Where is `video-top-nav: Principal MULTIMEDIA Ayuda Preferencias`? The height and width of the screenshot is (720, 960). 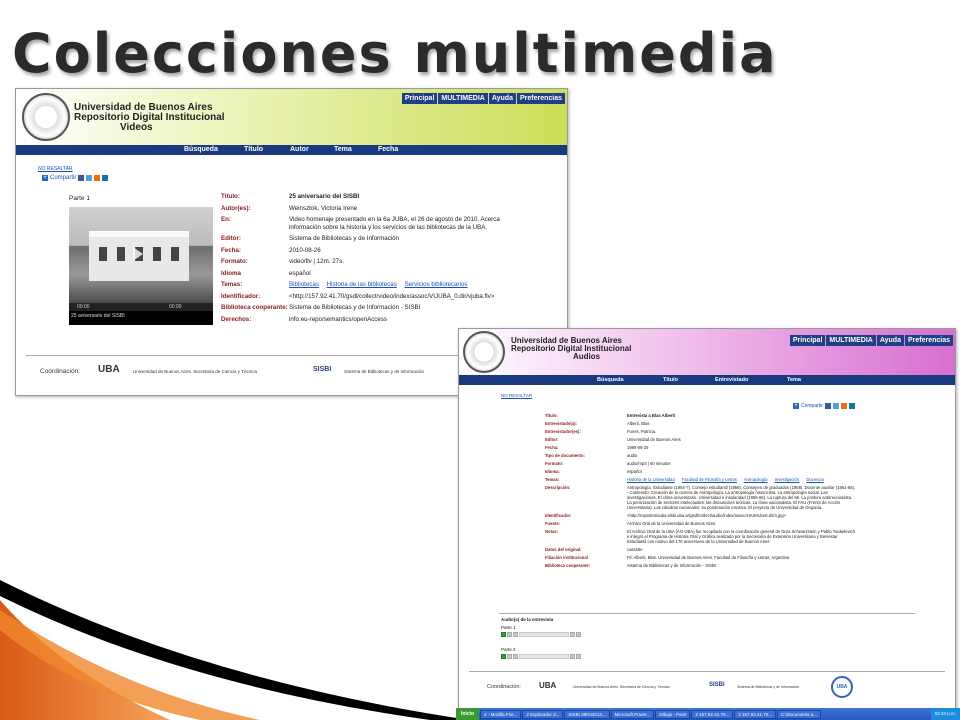
video-top-nav: Principal MULTIMEDIA Ayuda Preferencias is located at coordinates (483, 98).